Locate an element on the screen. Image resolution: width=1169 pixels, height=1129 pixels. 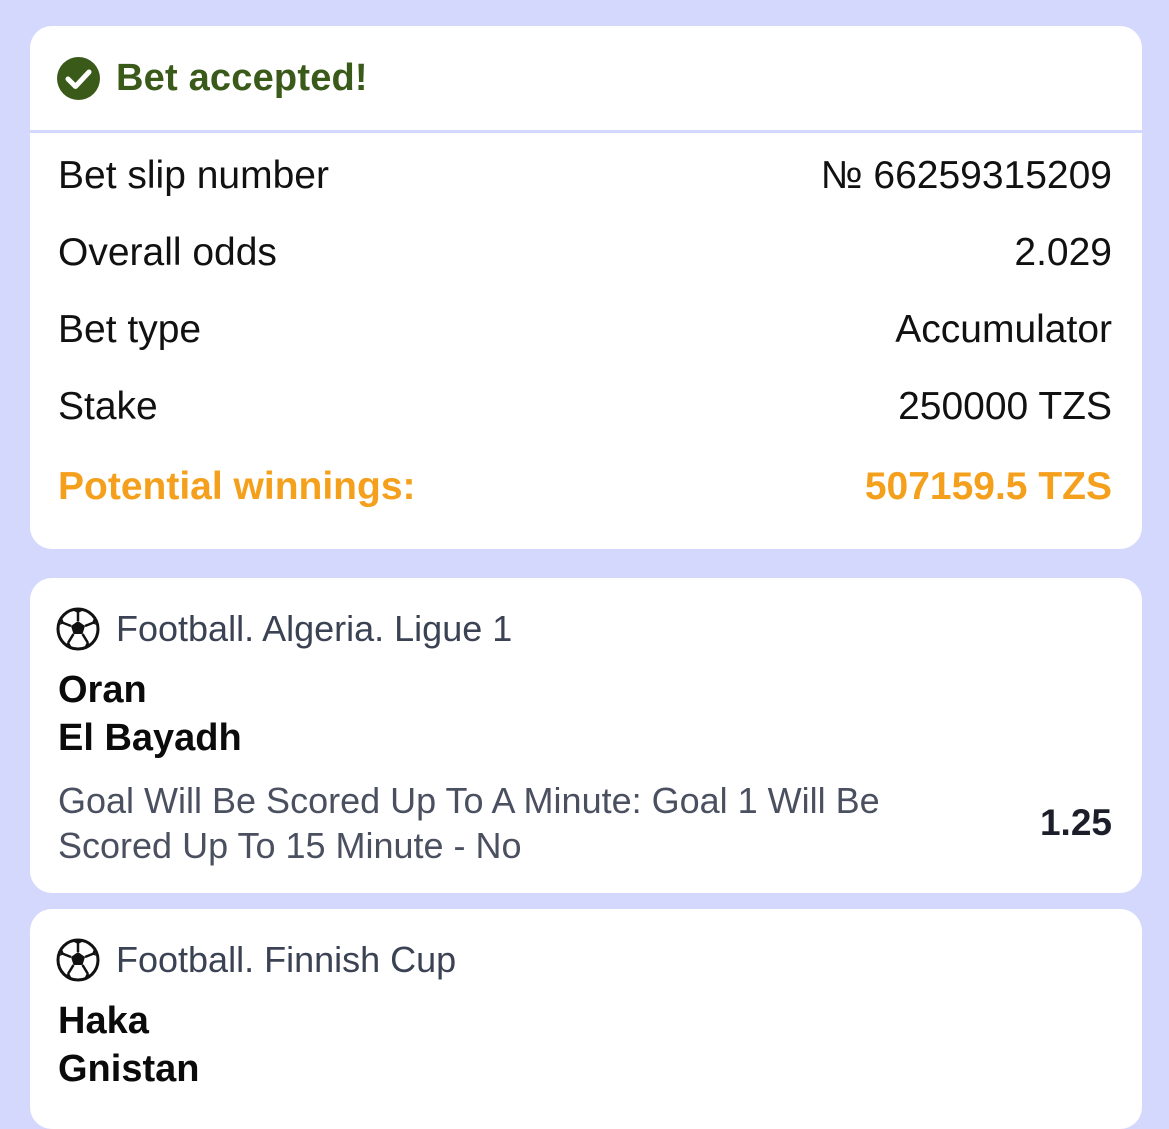
potential-winnings-label: Potential winnings: is located at coordinates (237, 486).